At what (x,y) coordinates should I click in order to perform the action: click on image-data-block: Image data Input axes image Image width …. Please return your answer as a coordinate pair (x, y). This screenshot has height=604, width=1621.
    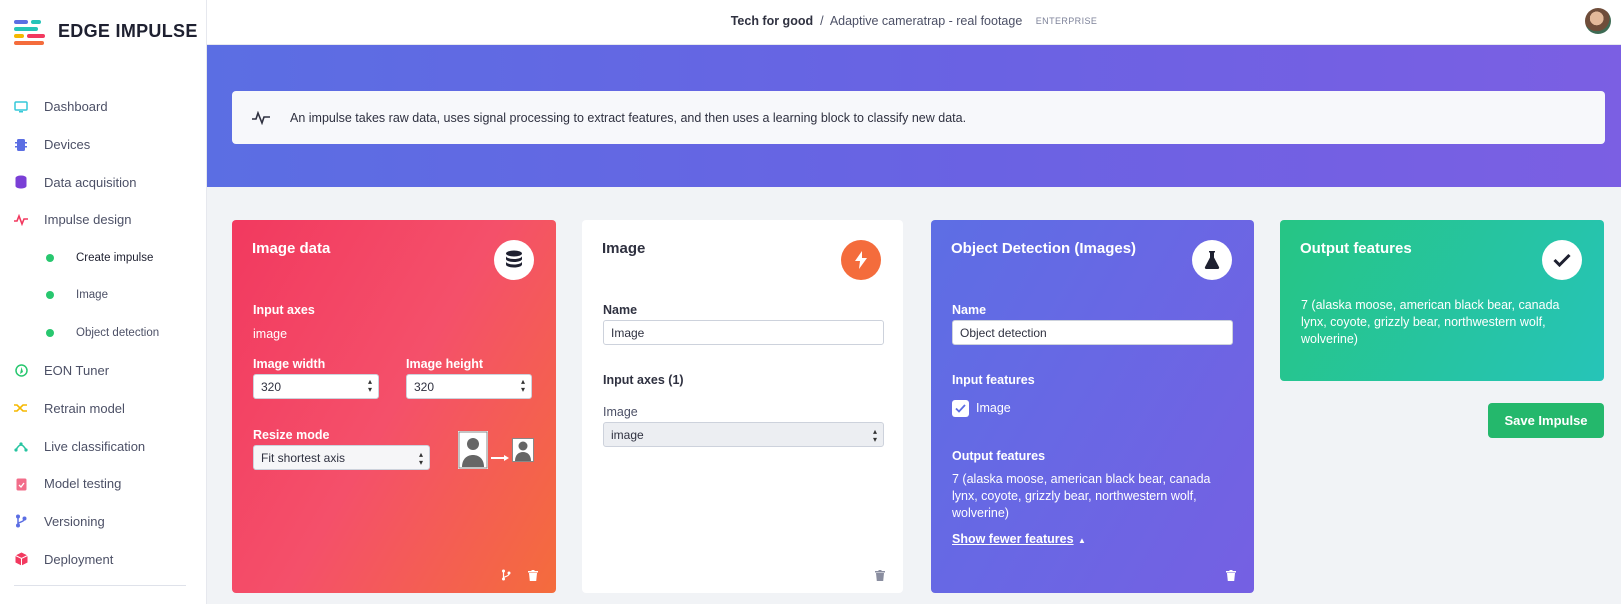
    Looking at the image, I should click on (394, 406).